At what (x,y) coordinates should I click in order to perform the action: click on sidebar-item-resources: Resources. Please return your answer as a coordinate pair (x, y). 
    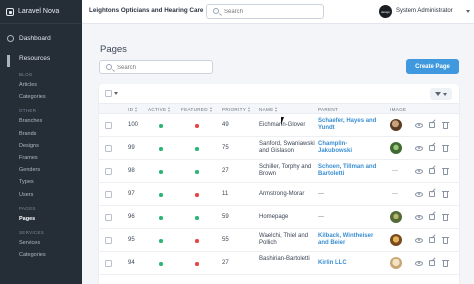
    Looking at the image, I should click on (41, 58).